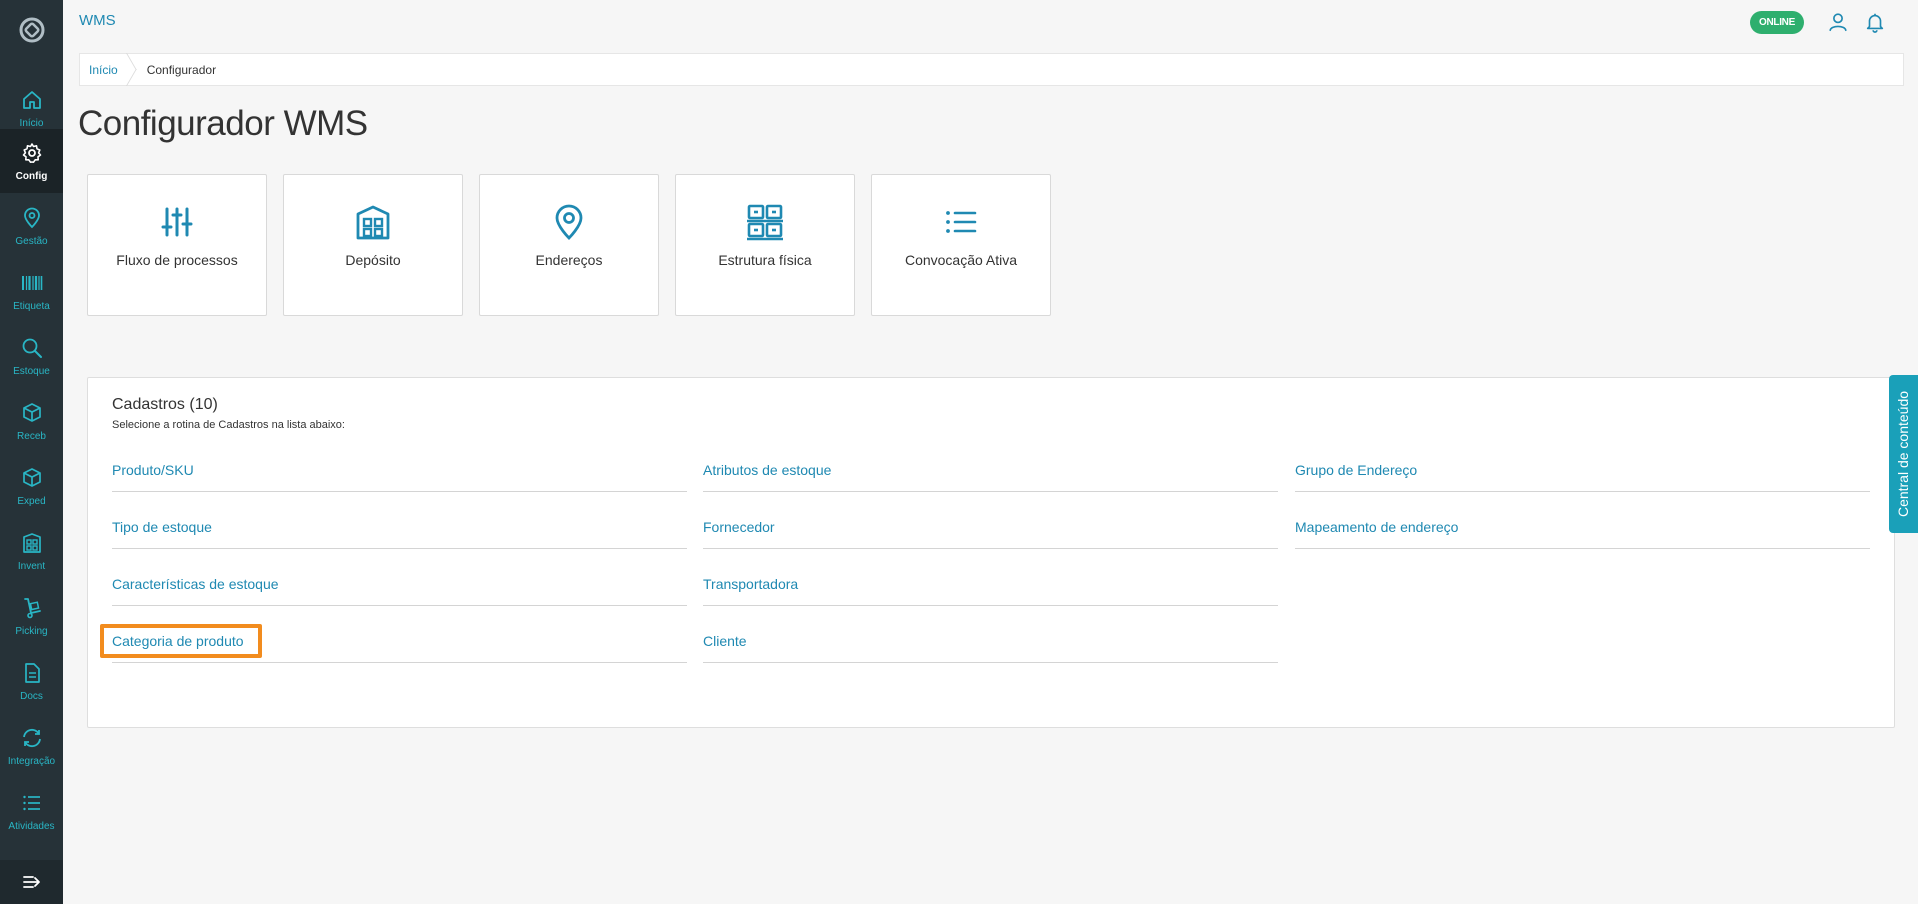  What do you see at coordinates (1777, 22) in the screenshot?
I see `online-status-badge: ONLINE` at bounding box center [1777, 22].